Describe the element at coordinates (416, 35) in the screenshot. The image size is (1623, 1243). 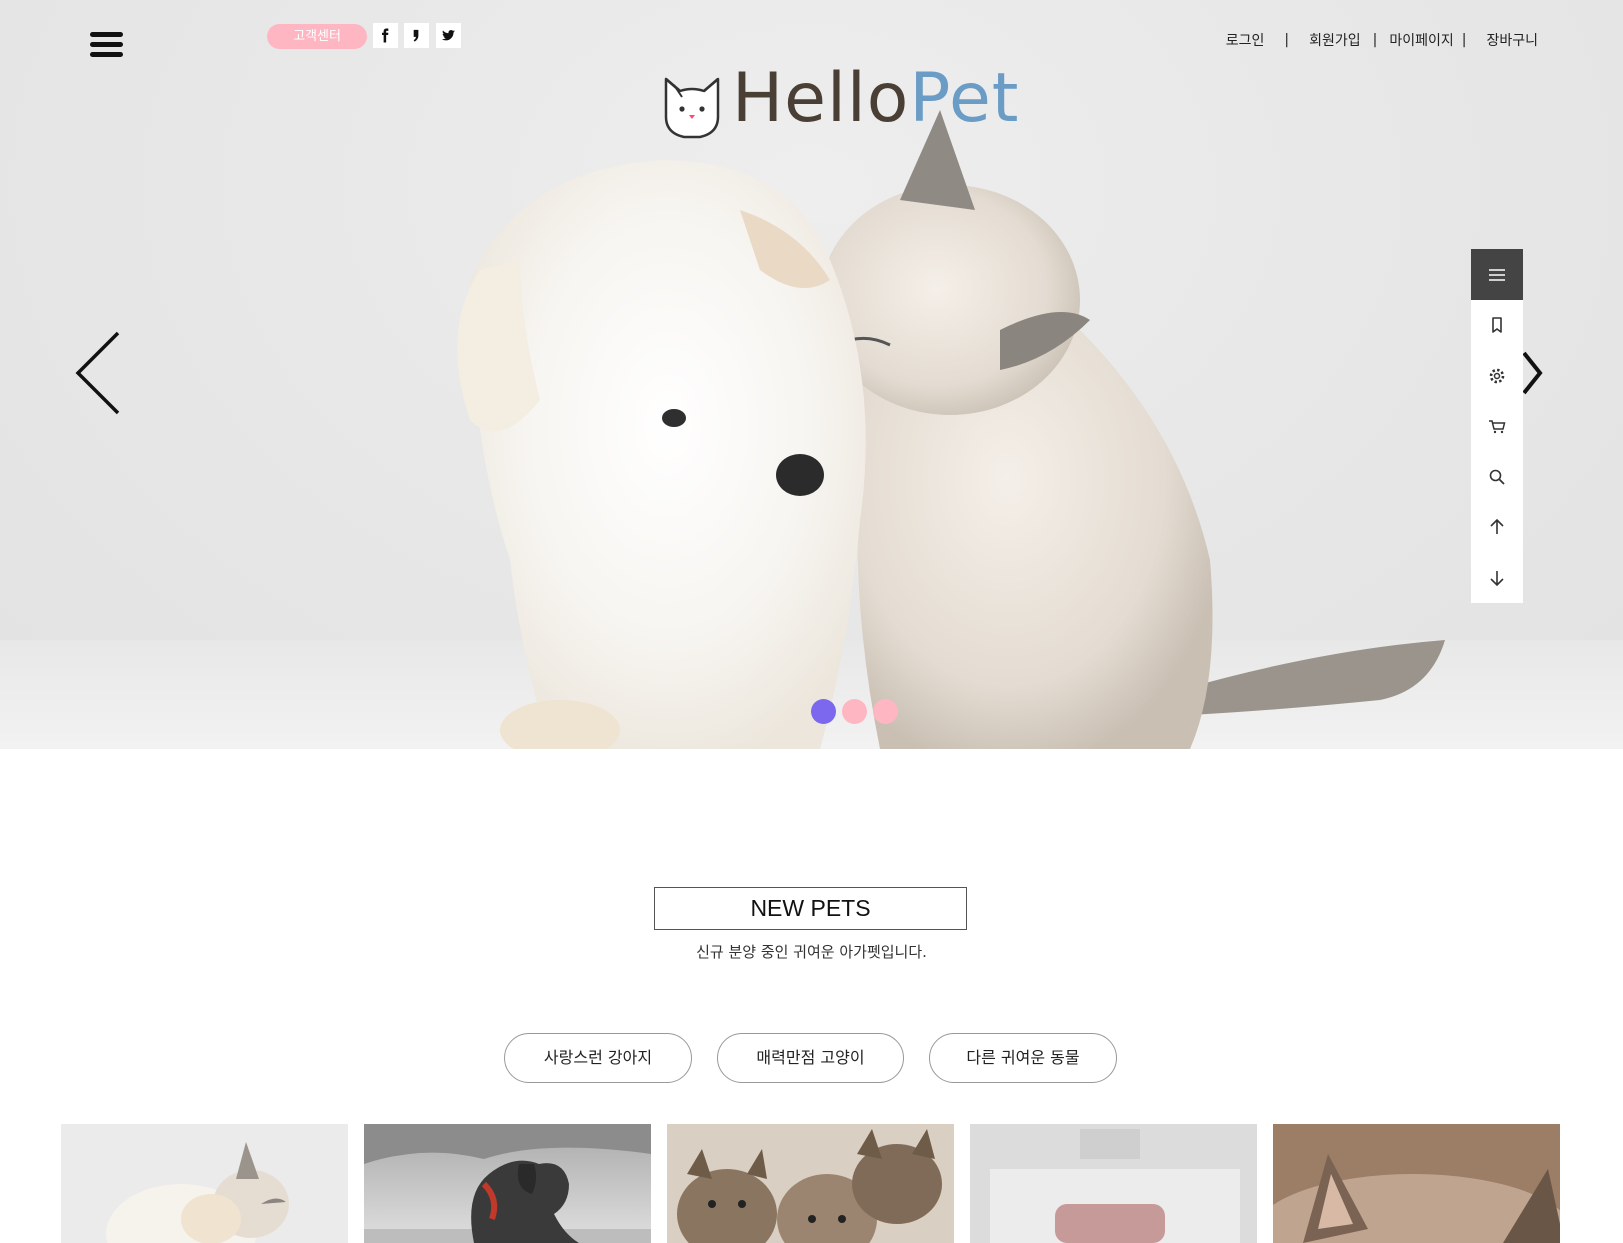
I see `blog-icon` at that location.